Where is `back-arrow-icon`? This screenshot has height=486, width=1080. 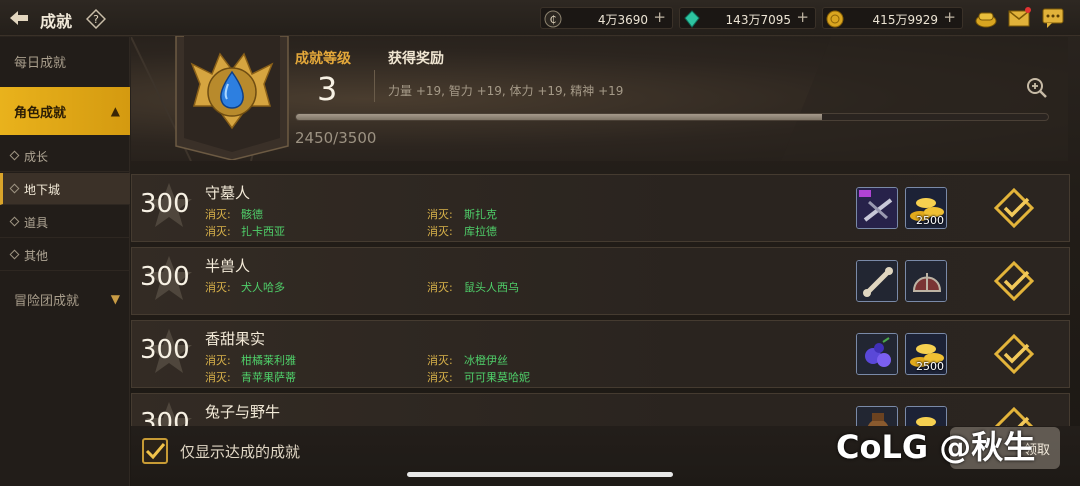 back-arrow-icon is located at coordinates (19, 18).